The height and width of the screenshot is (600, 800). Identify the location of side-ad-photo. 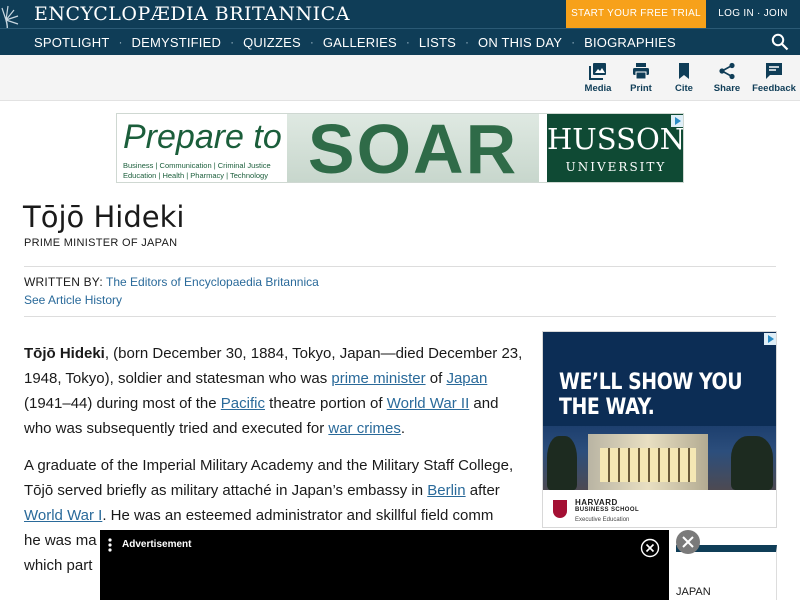
(659, 458).